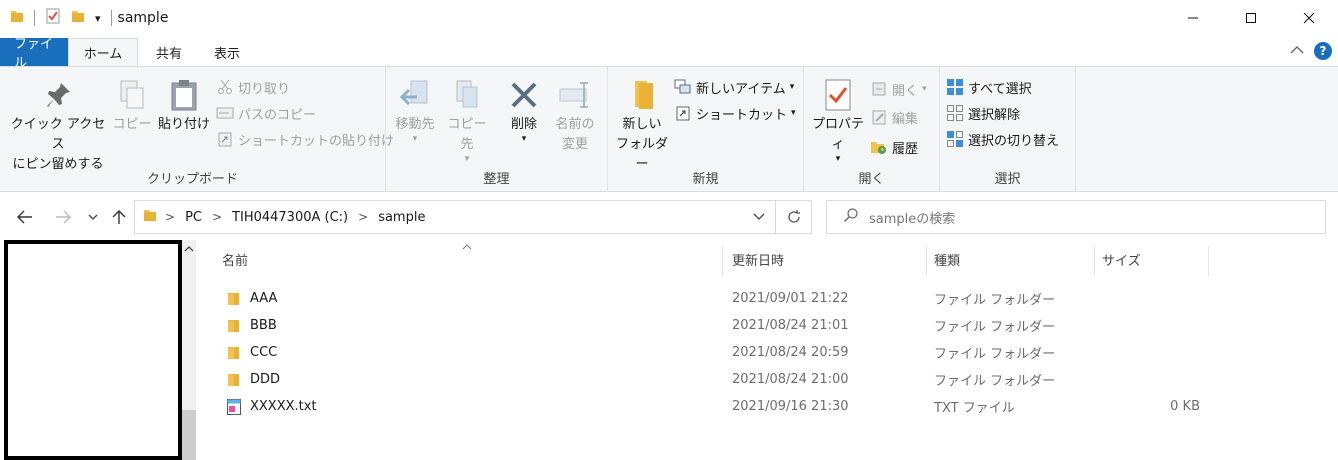 This screenshot has width=1338, height=460. Describe the element at coordinates (642, 125) in the screenshot. I see `new-folder-button: 新しい フォルダー` at that location.